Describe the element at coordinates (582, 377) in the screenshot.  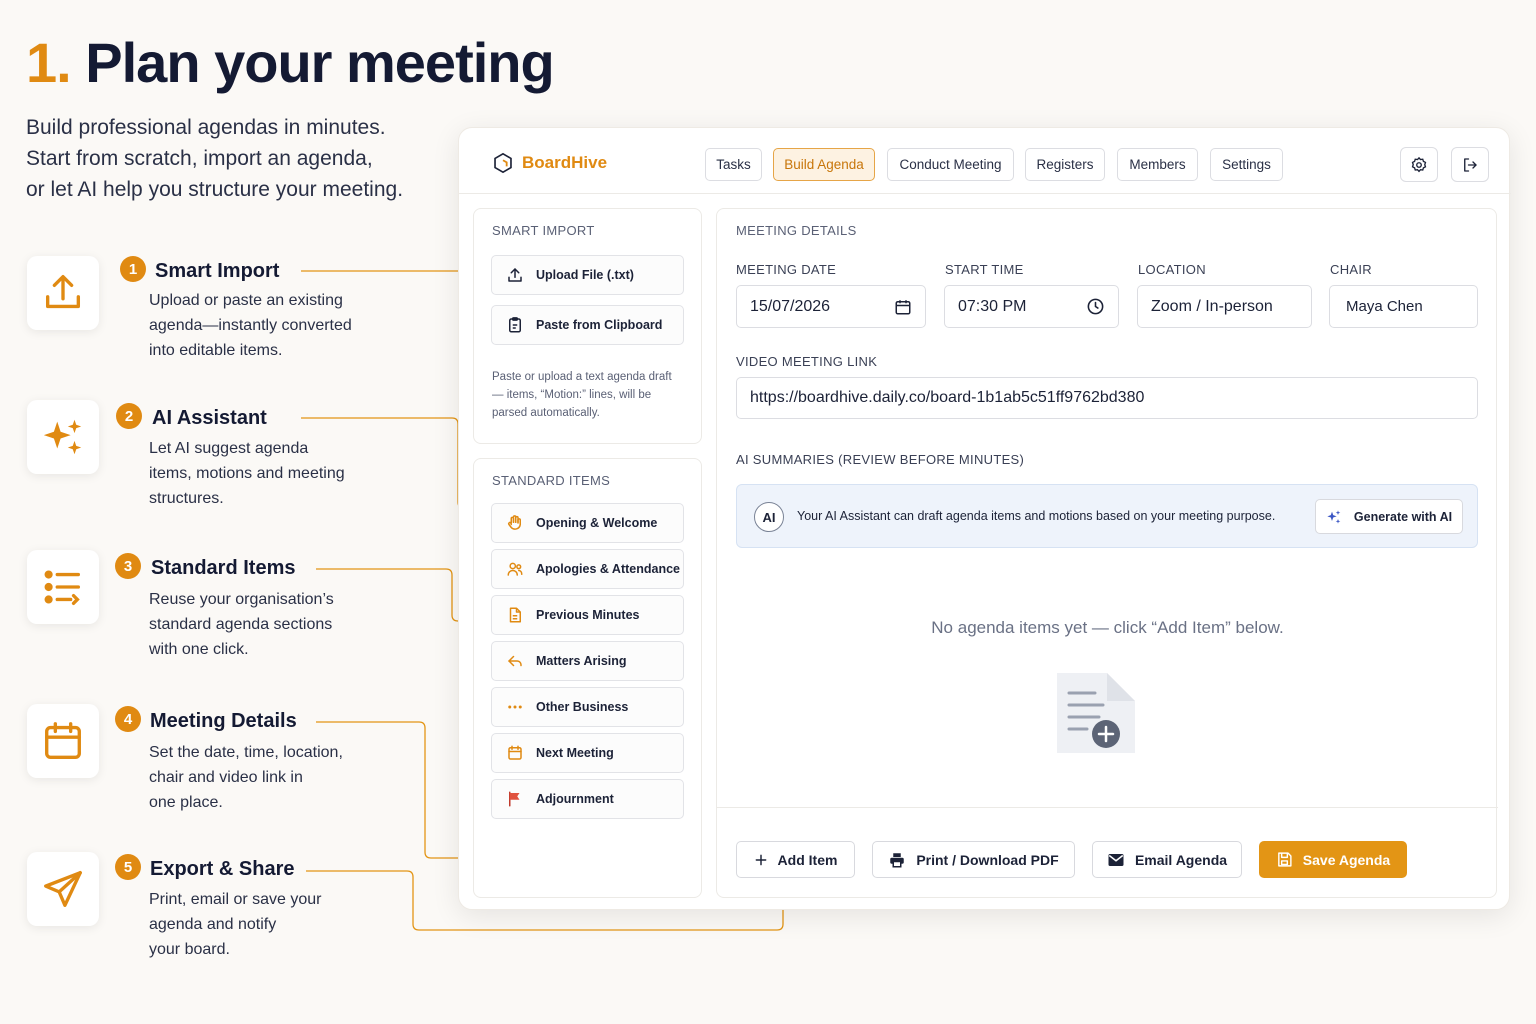
I see `hint-line: Paste or upload a text agenda draft` at that location.